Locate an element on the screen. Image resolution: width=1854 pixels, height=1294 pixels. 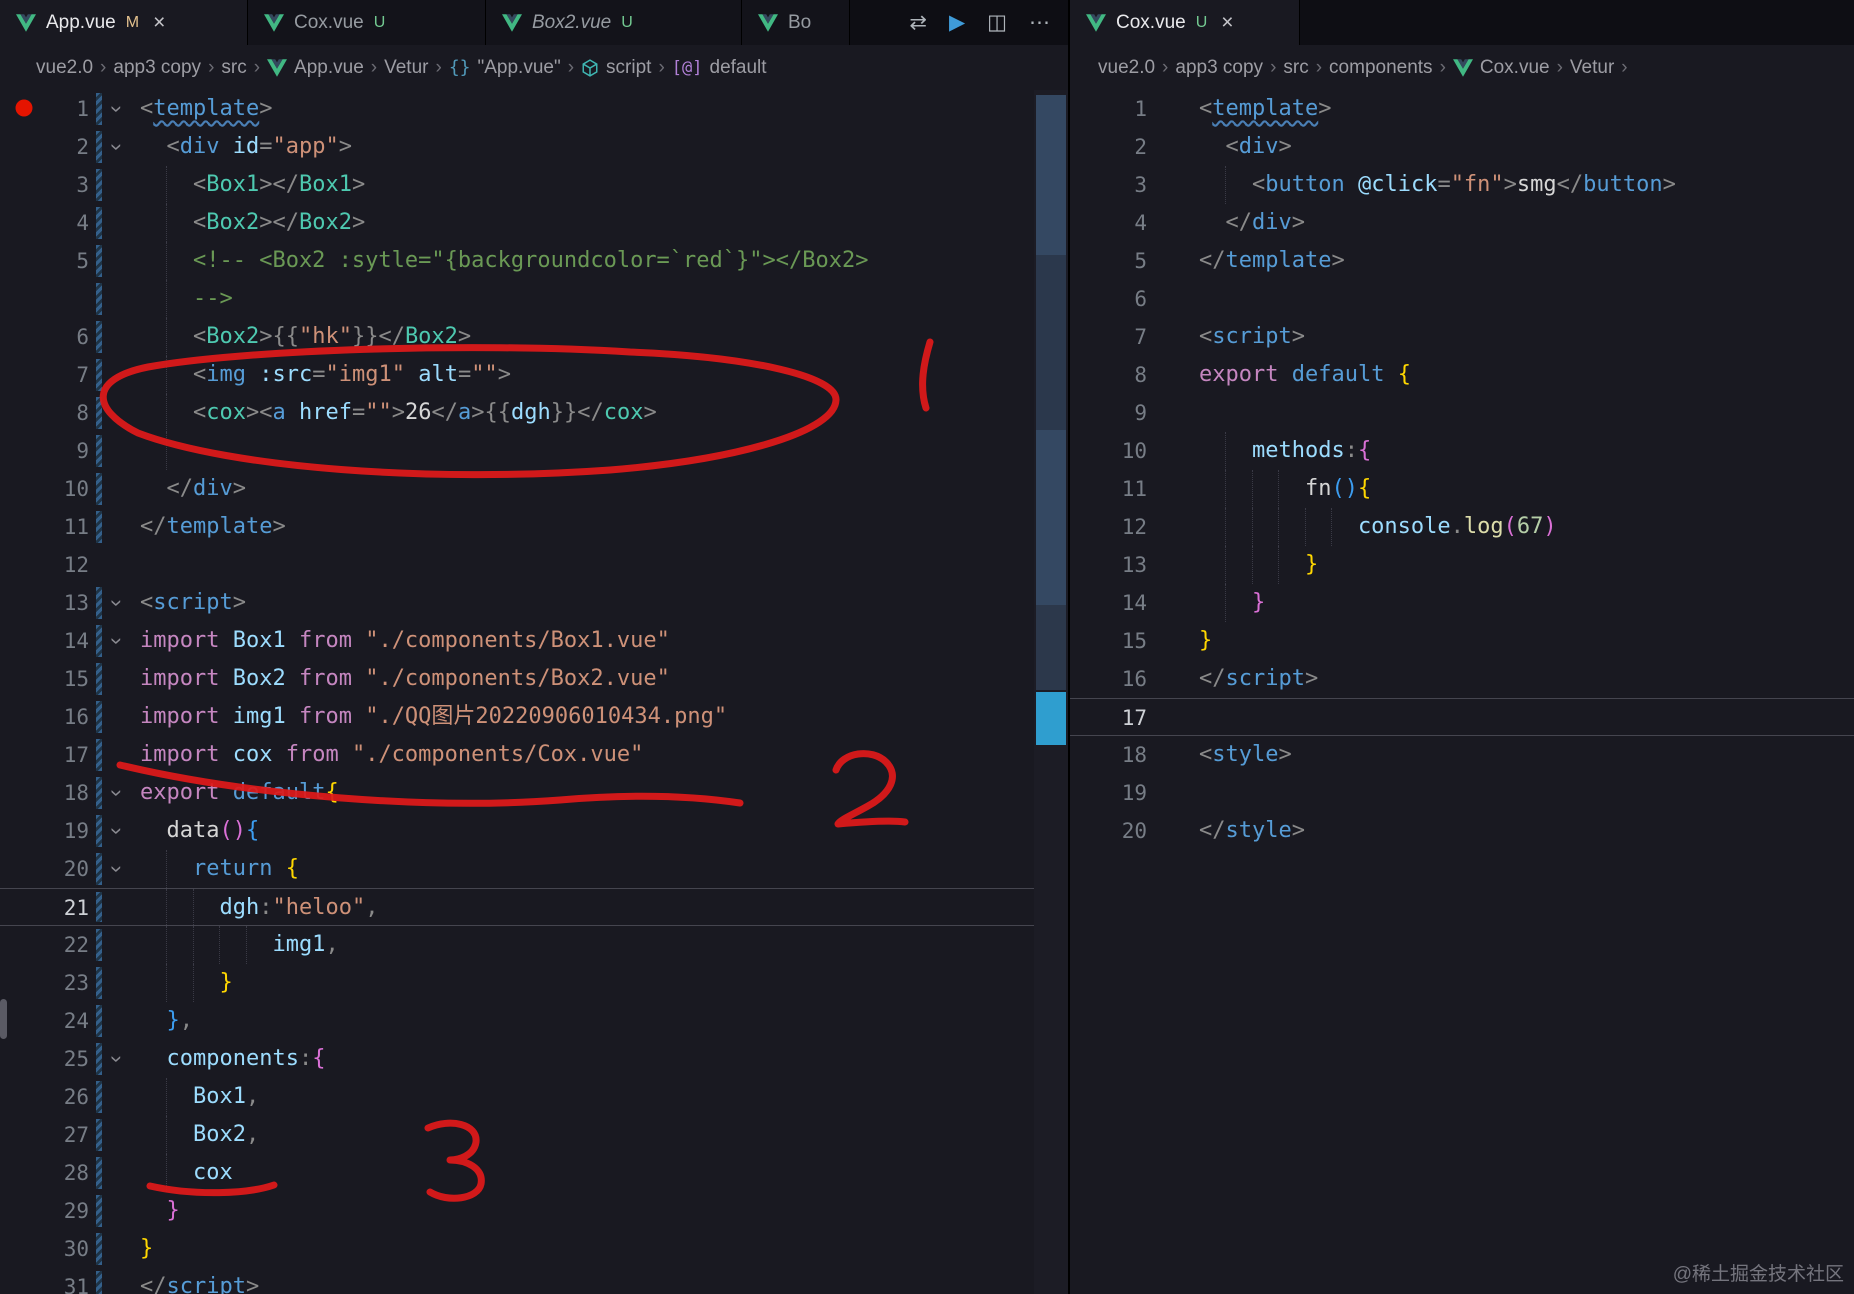
code-line-8: 8 <cox><a href="">26</a>{{dgh}}</cox> is located at coordinates (517, 413).